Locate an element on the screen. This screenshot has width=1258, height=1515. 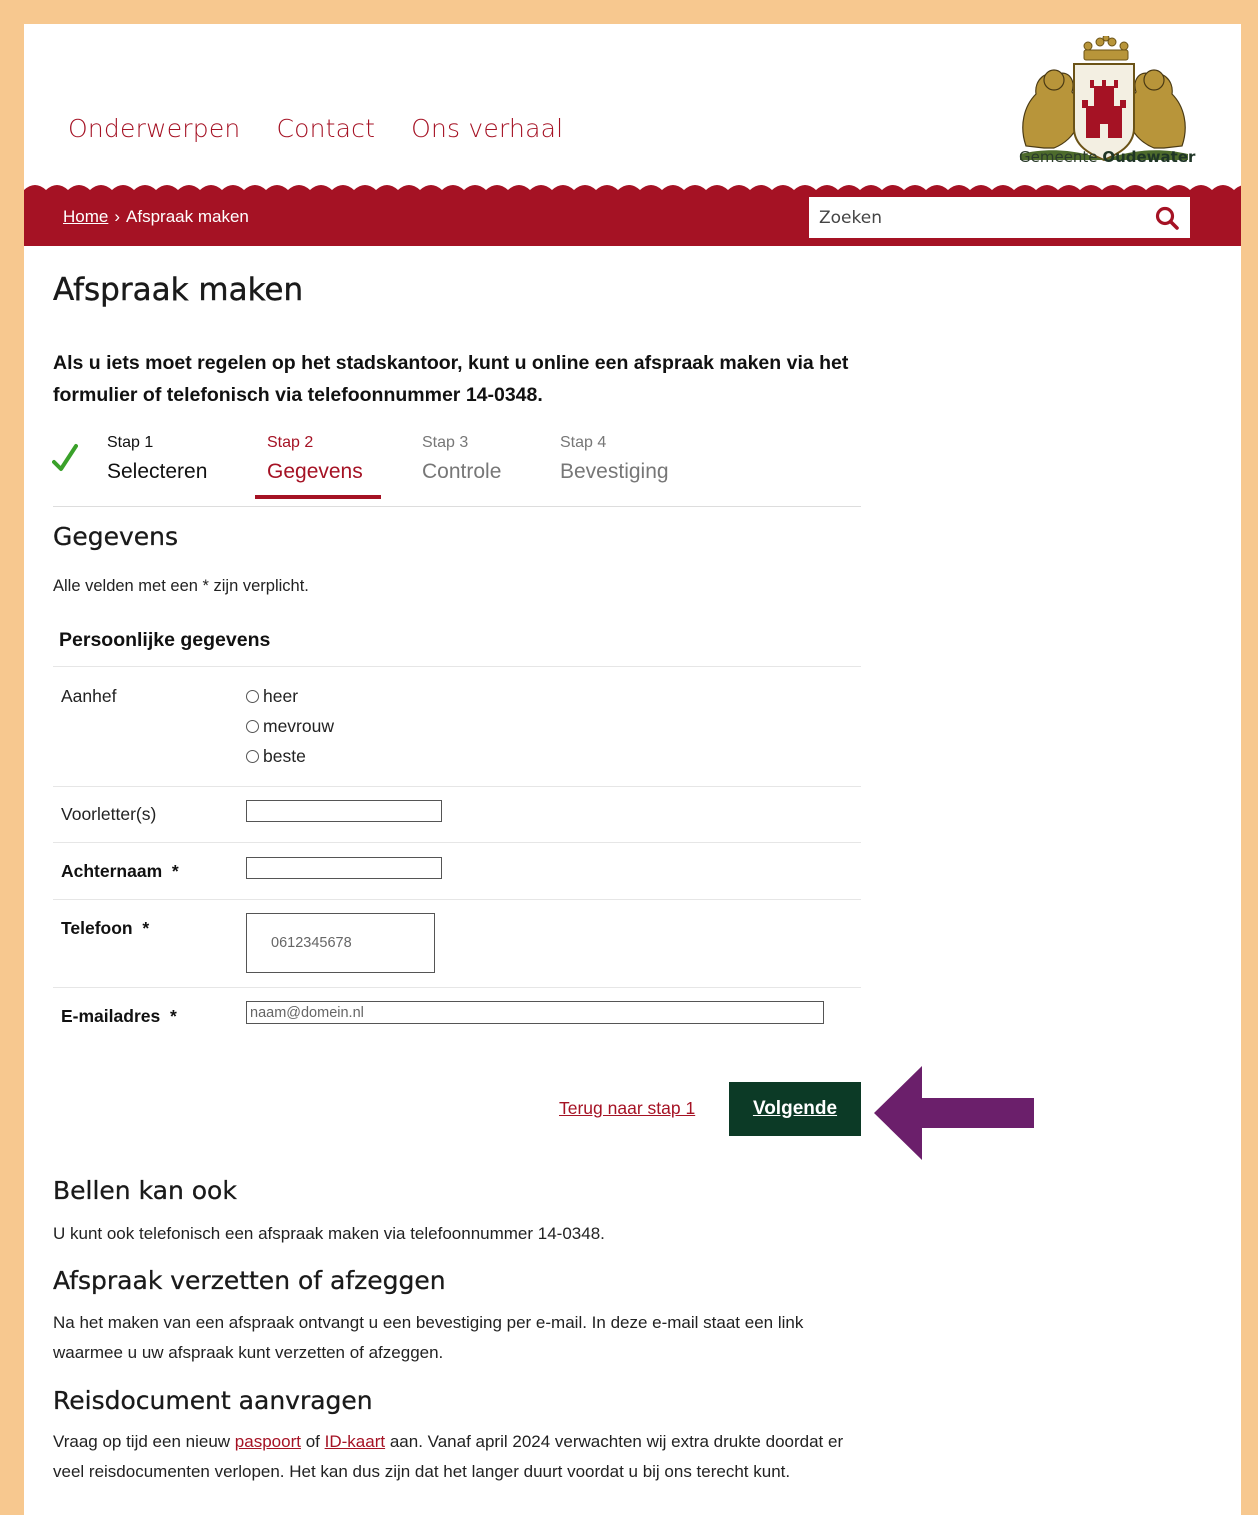
step-2: Stap 2 Gegevens is located at coordinates (318, 466).